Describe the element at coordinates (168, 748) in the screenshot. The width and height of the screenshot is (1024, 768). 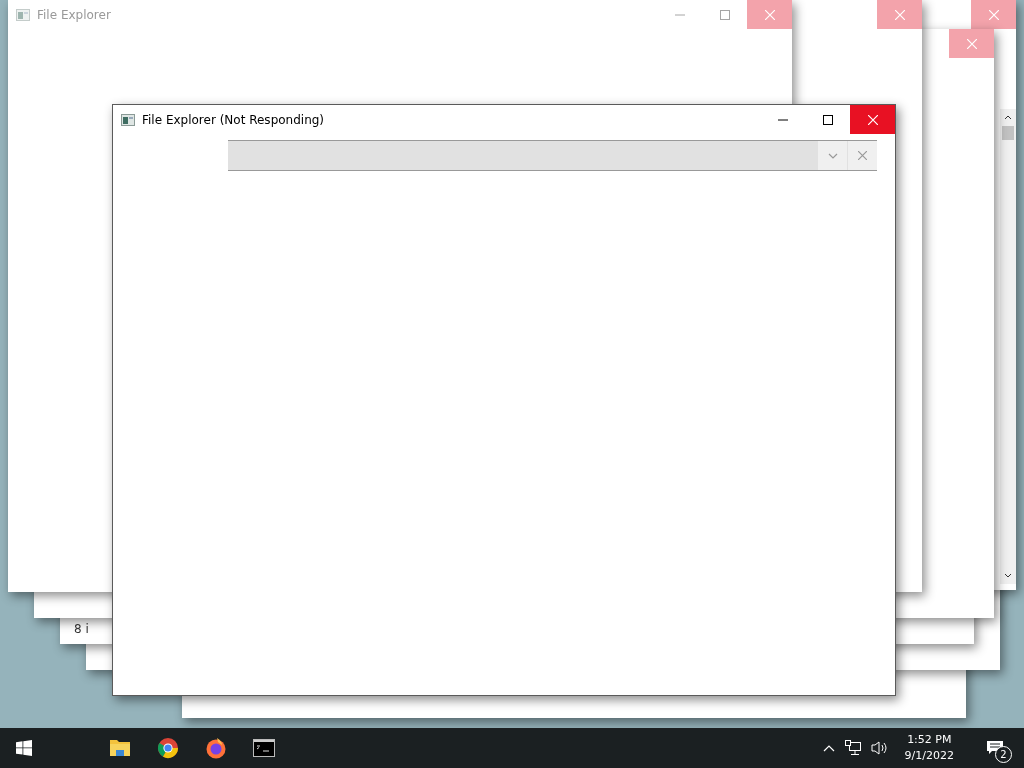
I see `browser-ball-icon` at that location.